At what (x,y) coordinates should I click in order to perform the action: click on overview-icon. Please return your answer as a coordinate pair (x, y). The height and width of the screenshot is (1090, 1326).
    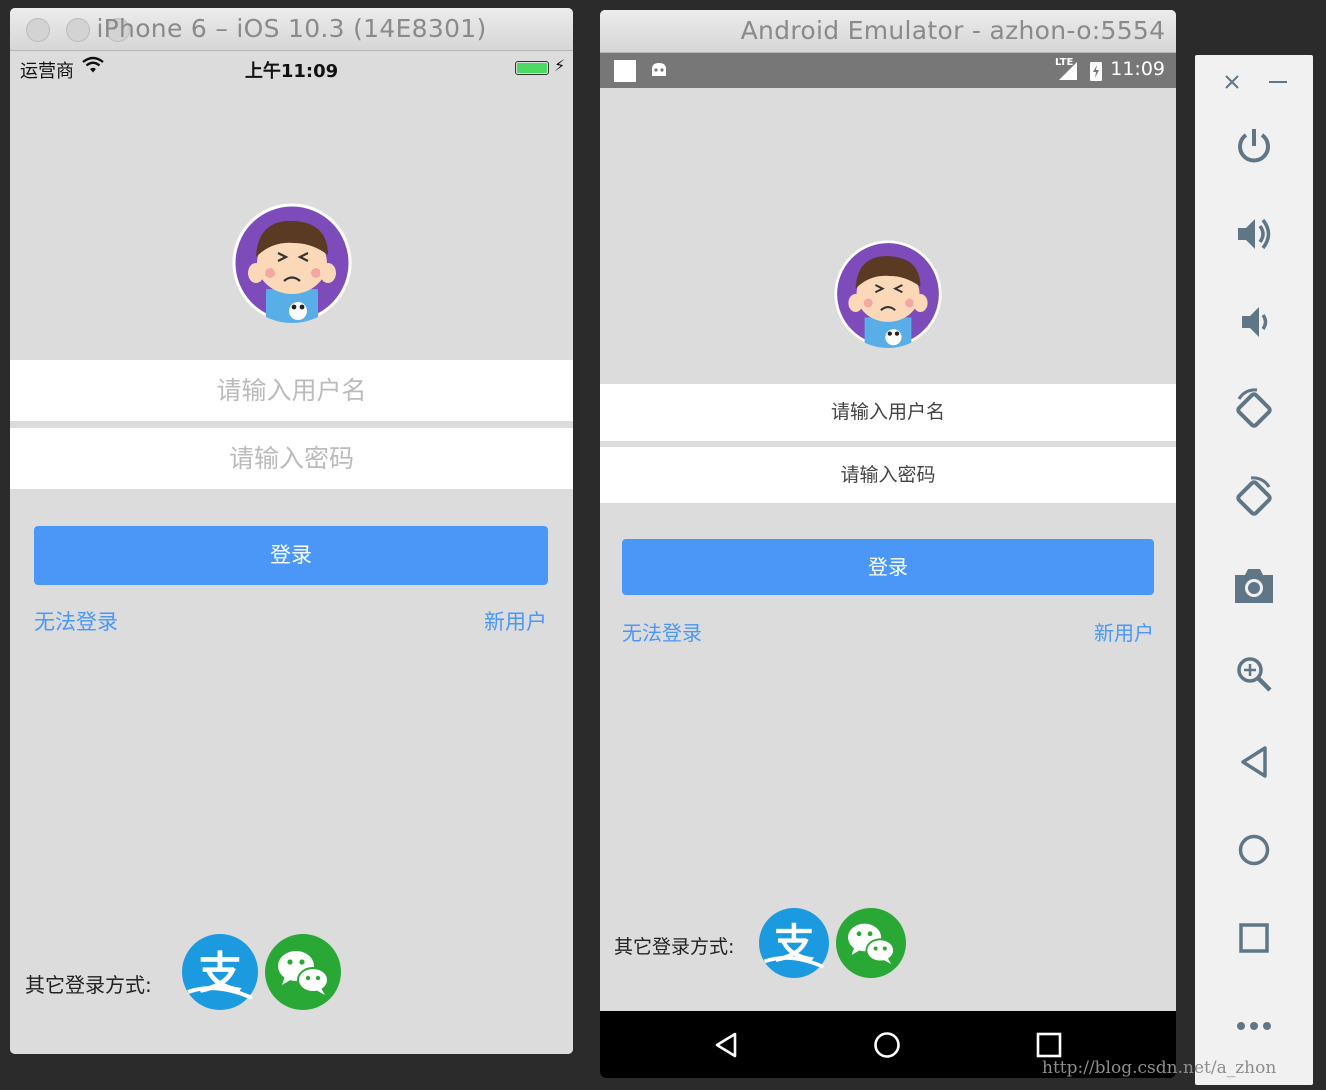
    Looking at the image, I should click on (1254, 938).